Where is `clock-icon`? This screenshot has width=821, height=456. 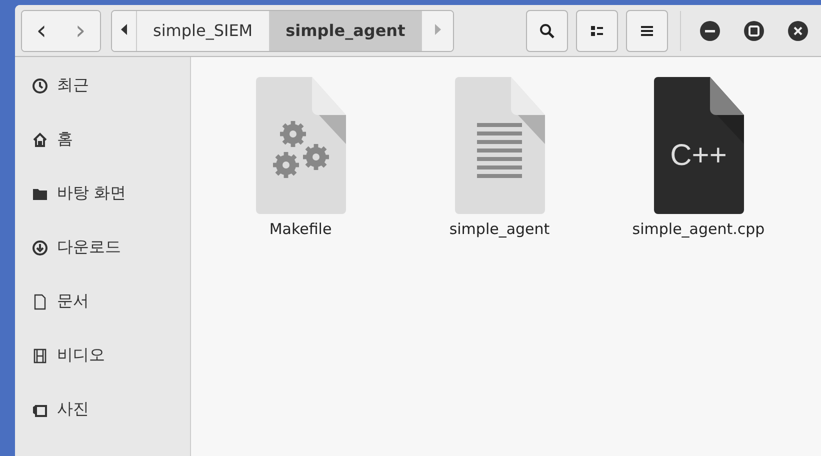
clock-icon is located at coordinates (40, 86).